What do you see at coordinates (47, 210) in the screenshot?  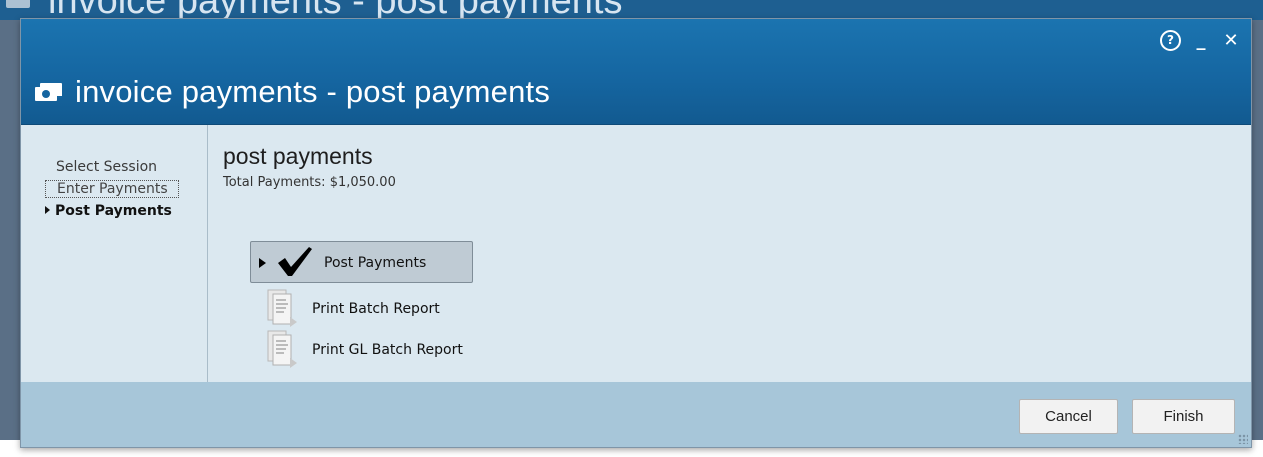 I see `current-step-arrow-icon` at bounding box center [47, 210].